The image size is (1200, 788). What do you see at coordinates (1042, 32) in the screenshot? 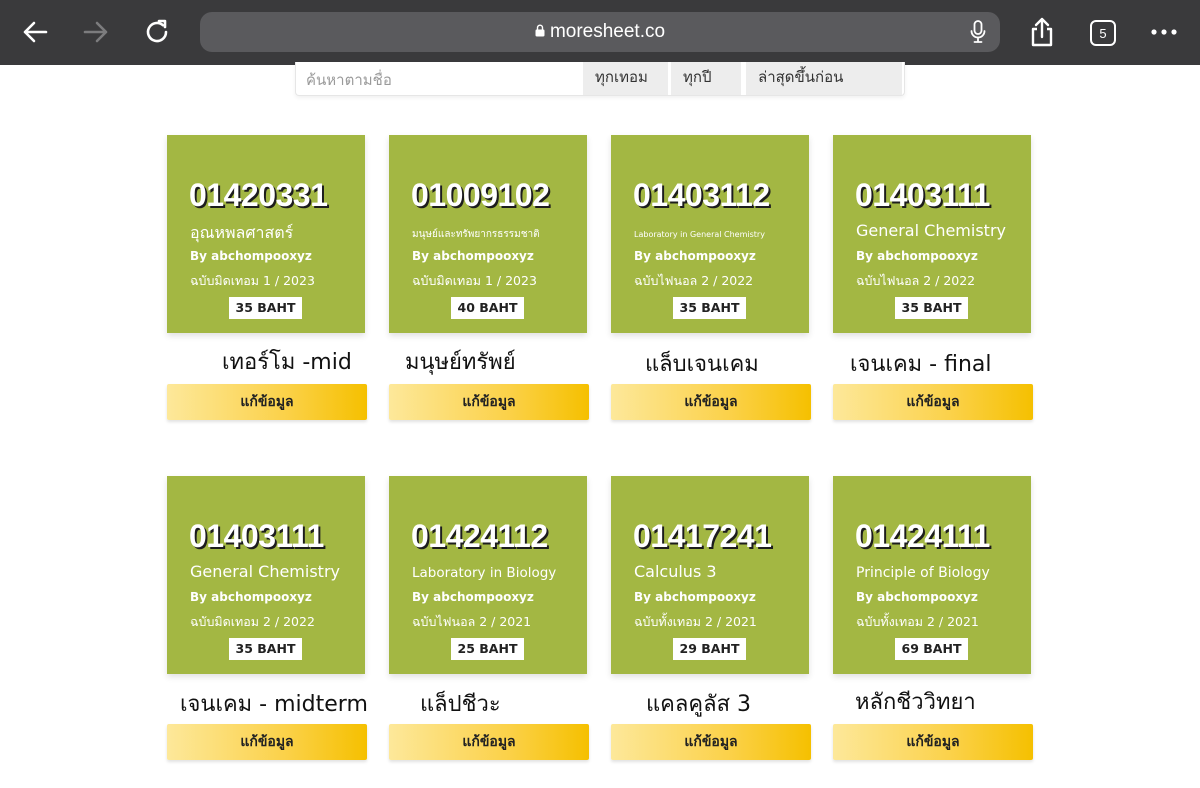
I see `share-icon` at bounding box center [1042, 32].